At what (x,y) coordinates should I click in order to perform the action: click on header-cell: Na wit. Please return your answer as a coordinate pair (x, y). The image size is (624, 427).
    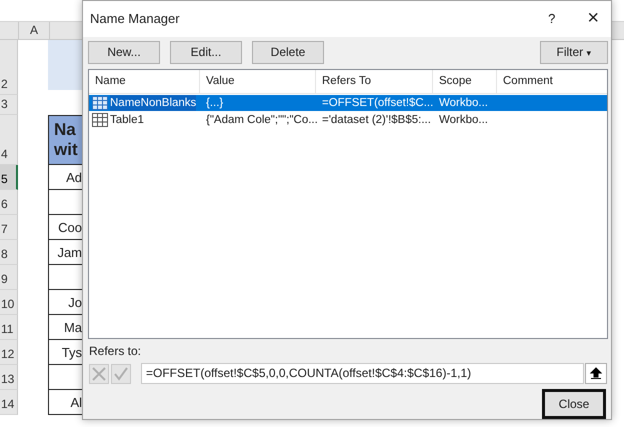
    Looking at the image, I should click on (65, 140).